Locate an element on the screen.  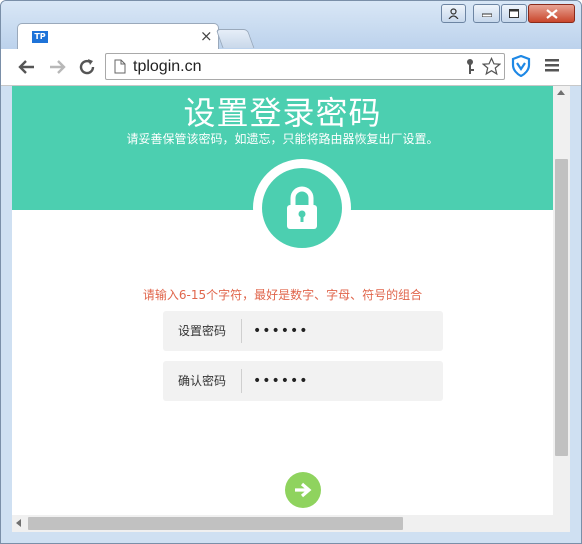
confirm-password-label: 确认密码 is located at coordinates (201, 381).